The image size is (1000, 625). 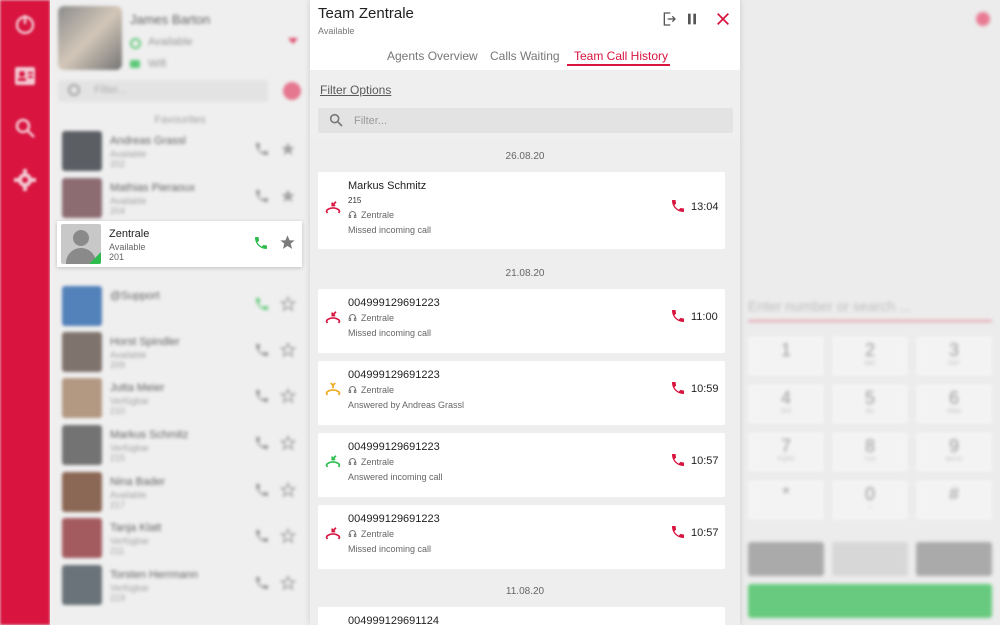 What do you see at coordinates (117, 257) in the screenshot?
I see `contact-extension: 201` at bounding box center [117, 257].